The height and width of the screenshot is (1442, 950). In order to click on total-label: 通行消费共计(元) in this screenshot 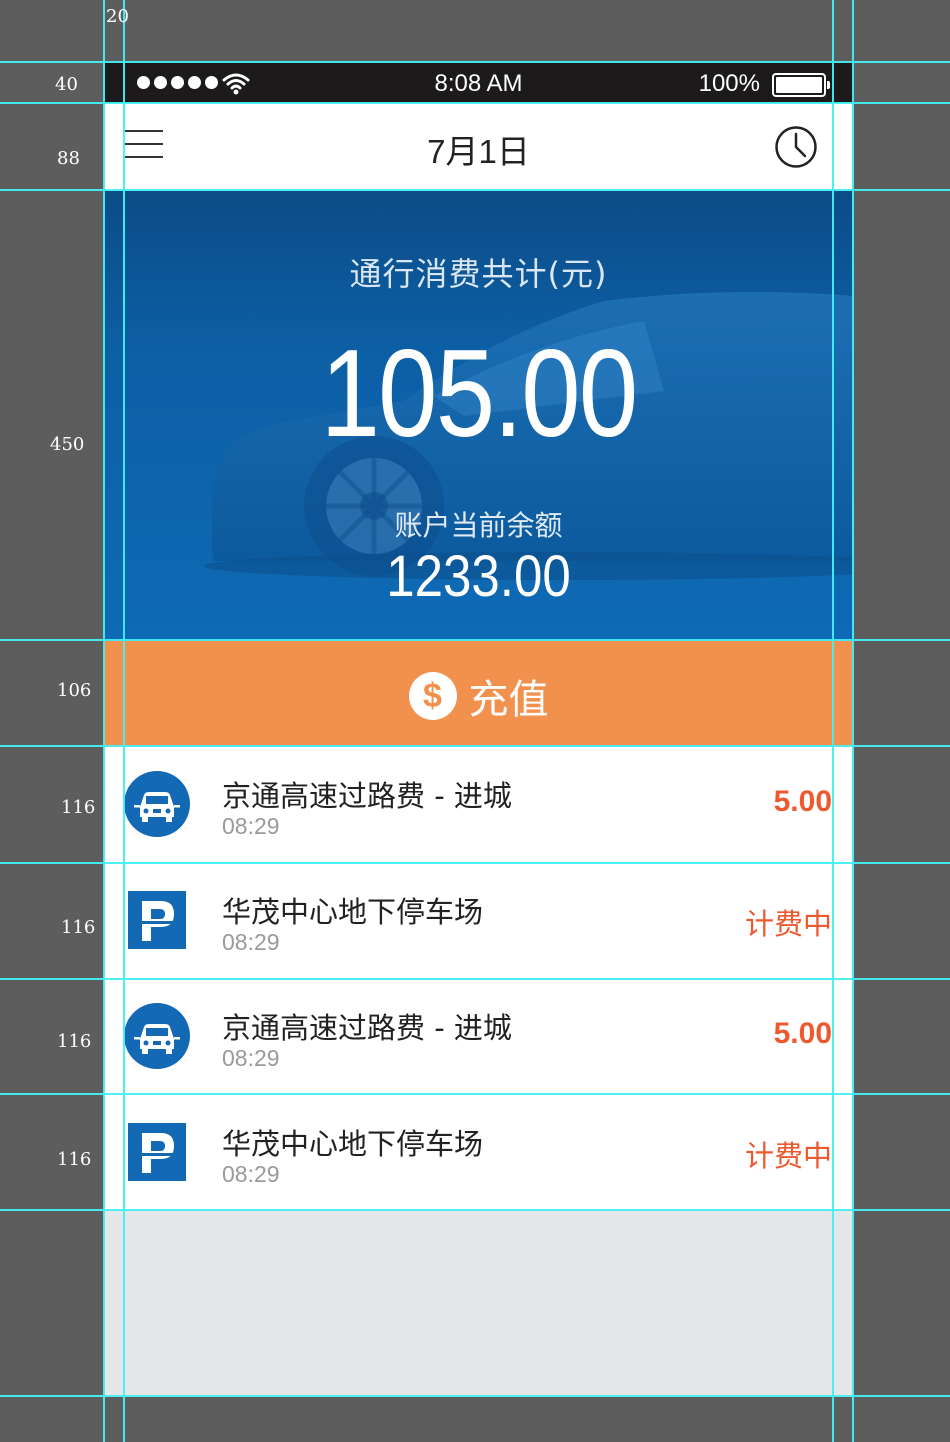, I will do `click(478, 274)`.